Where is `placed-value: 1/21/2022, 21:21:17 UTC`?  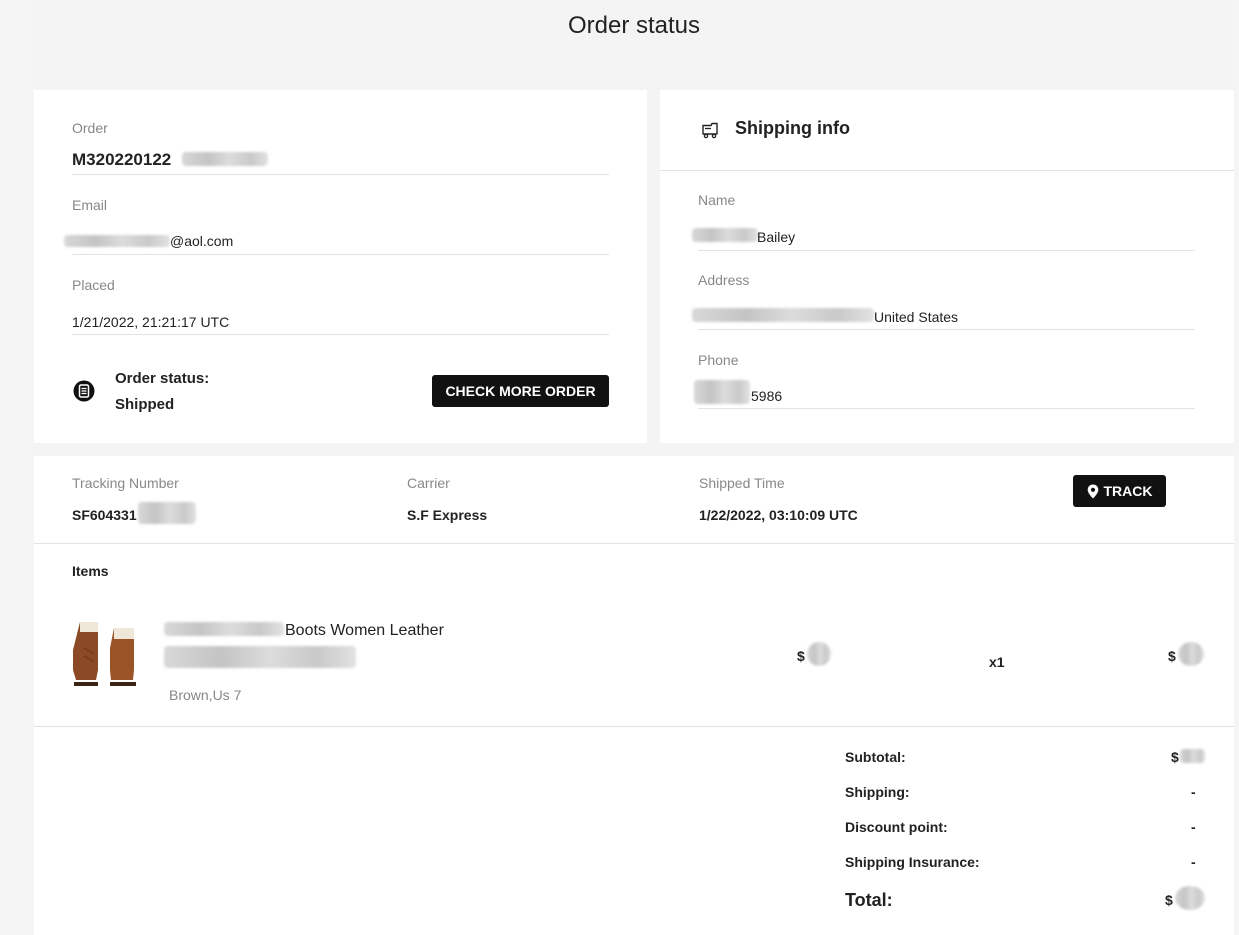 placed-value: 1/21/2022, 21:21:17 UTC is located at coordinates (151, 322).